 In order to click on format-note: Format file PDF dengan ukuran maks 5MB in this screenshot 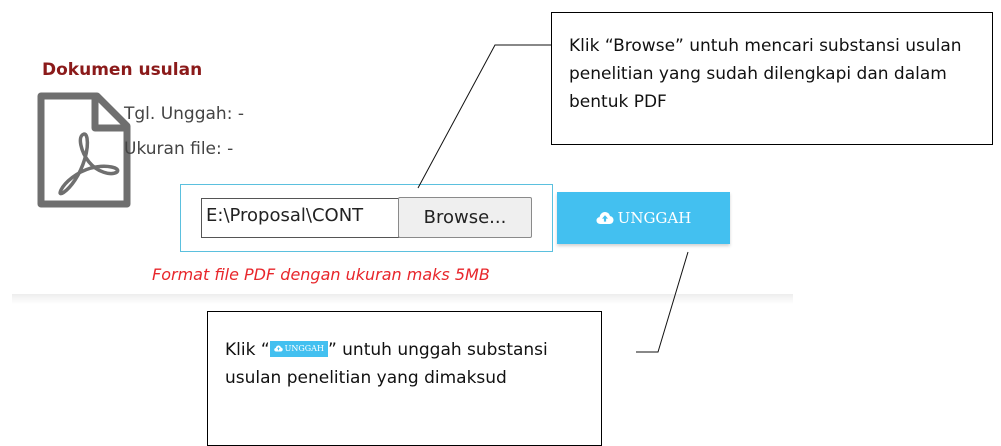, I will do `click(321, 274)`.